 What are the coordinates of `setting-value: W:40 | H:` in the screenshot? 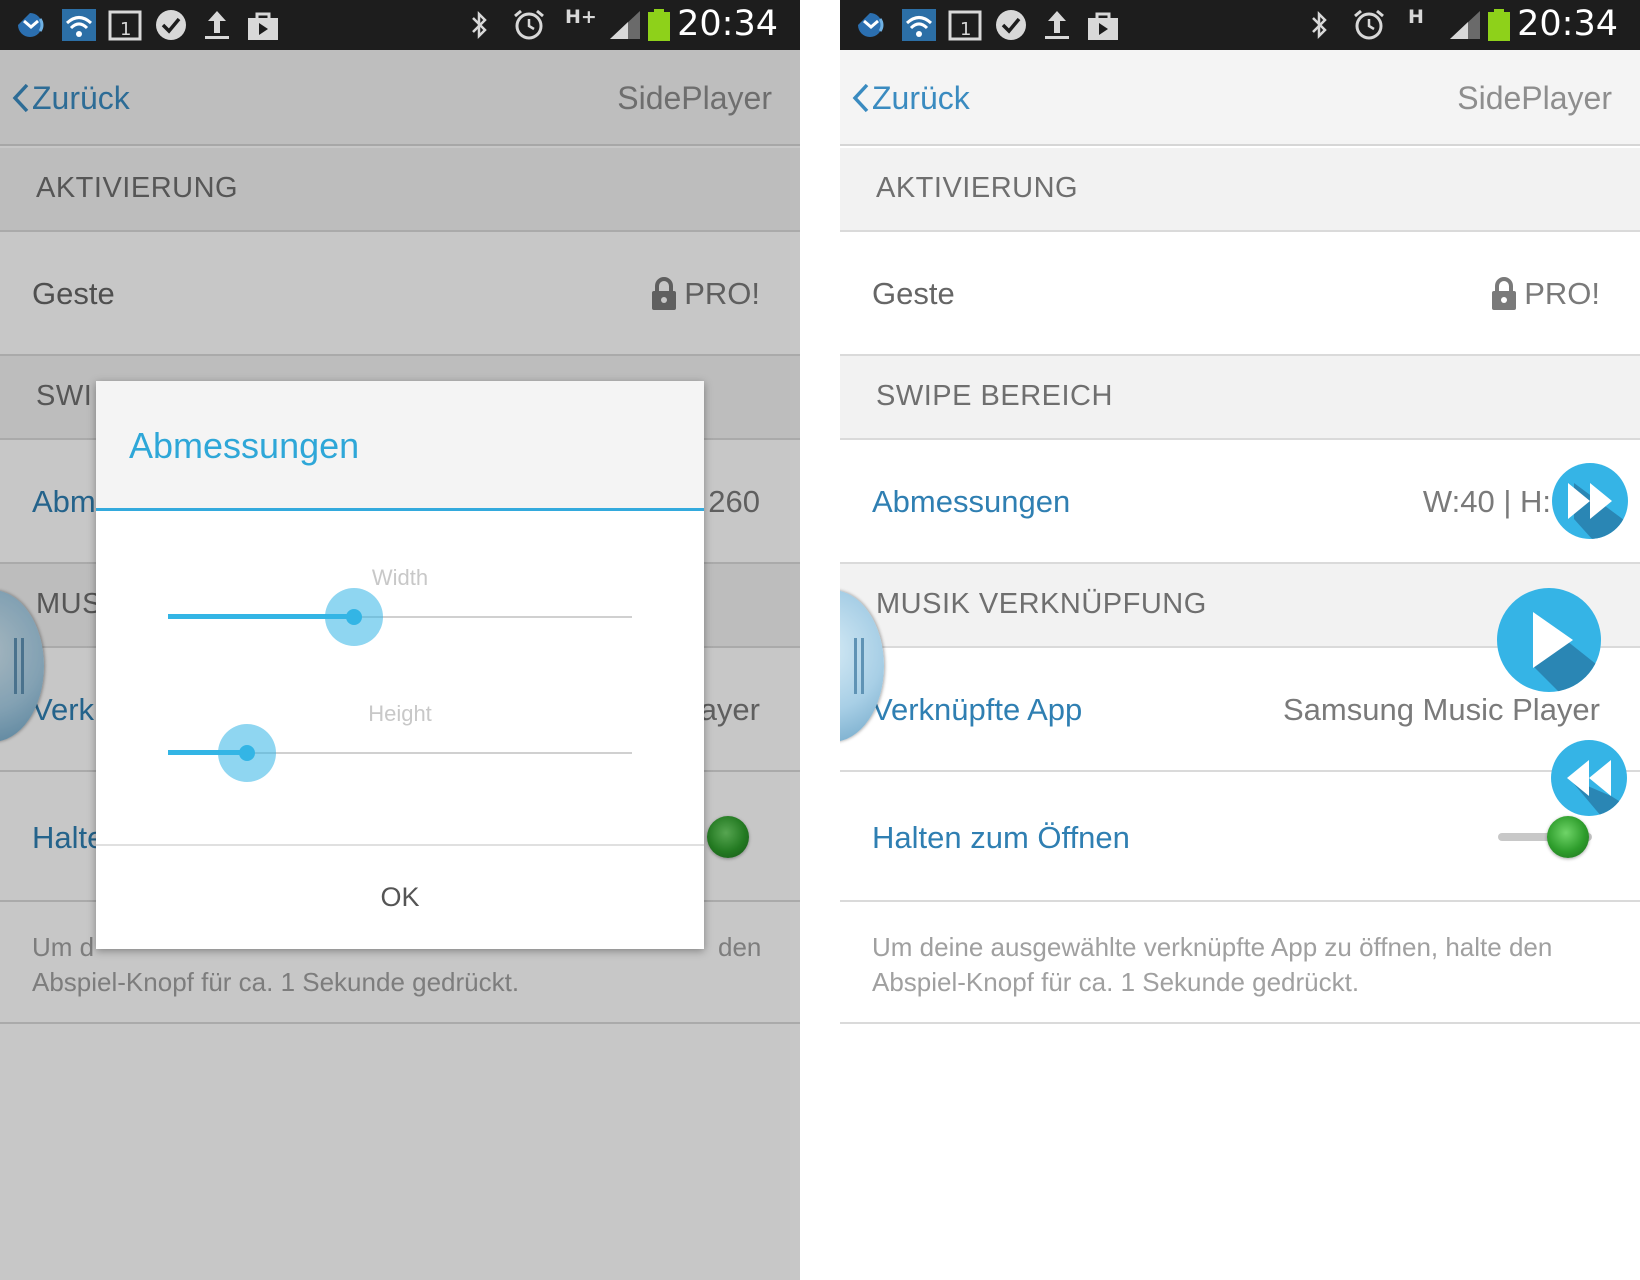 It's located at (1486, 501).